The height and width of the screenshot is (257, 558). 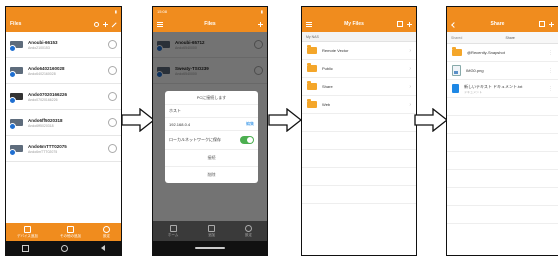 What do you see at coordinates (359, 123) in the screenshot?
I see `folder-list: Remote Vector › Public › Share › Web ›` at bounding box center [359, 123].